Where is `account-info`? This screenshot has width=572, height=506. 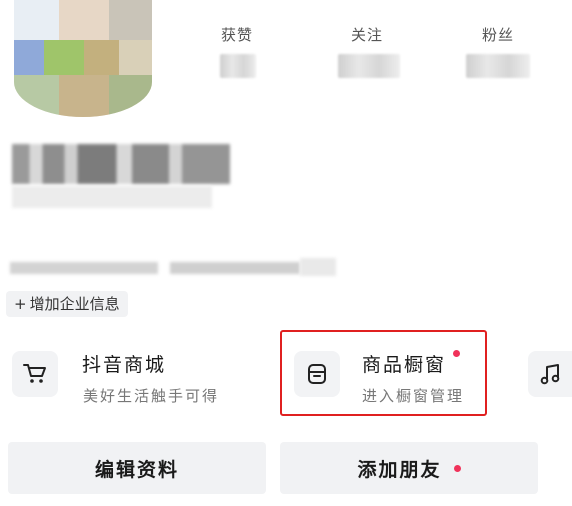 account-info is located at coordinates (84, 268).